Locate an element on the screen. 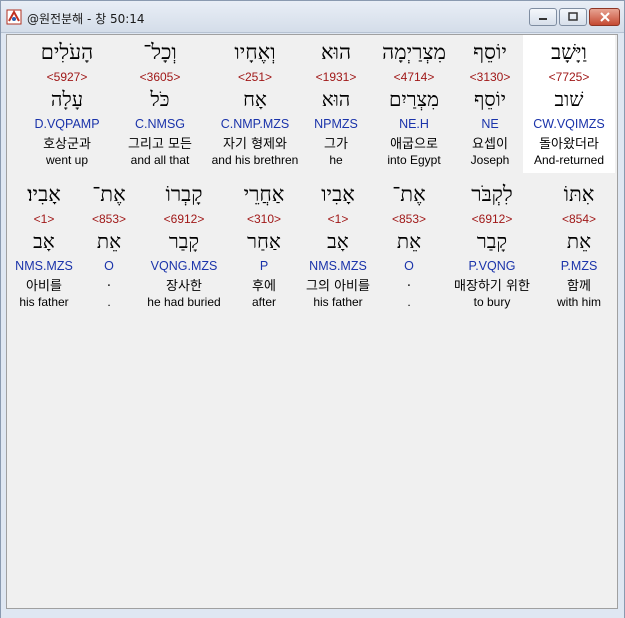 The height and width of the screenshot is (618, 625). korean-gloss: 매장하기 위한 is located at coordinates (492, 286).